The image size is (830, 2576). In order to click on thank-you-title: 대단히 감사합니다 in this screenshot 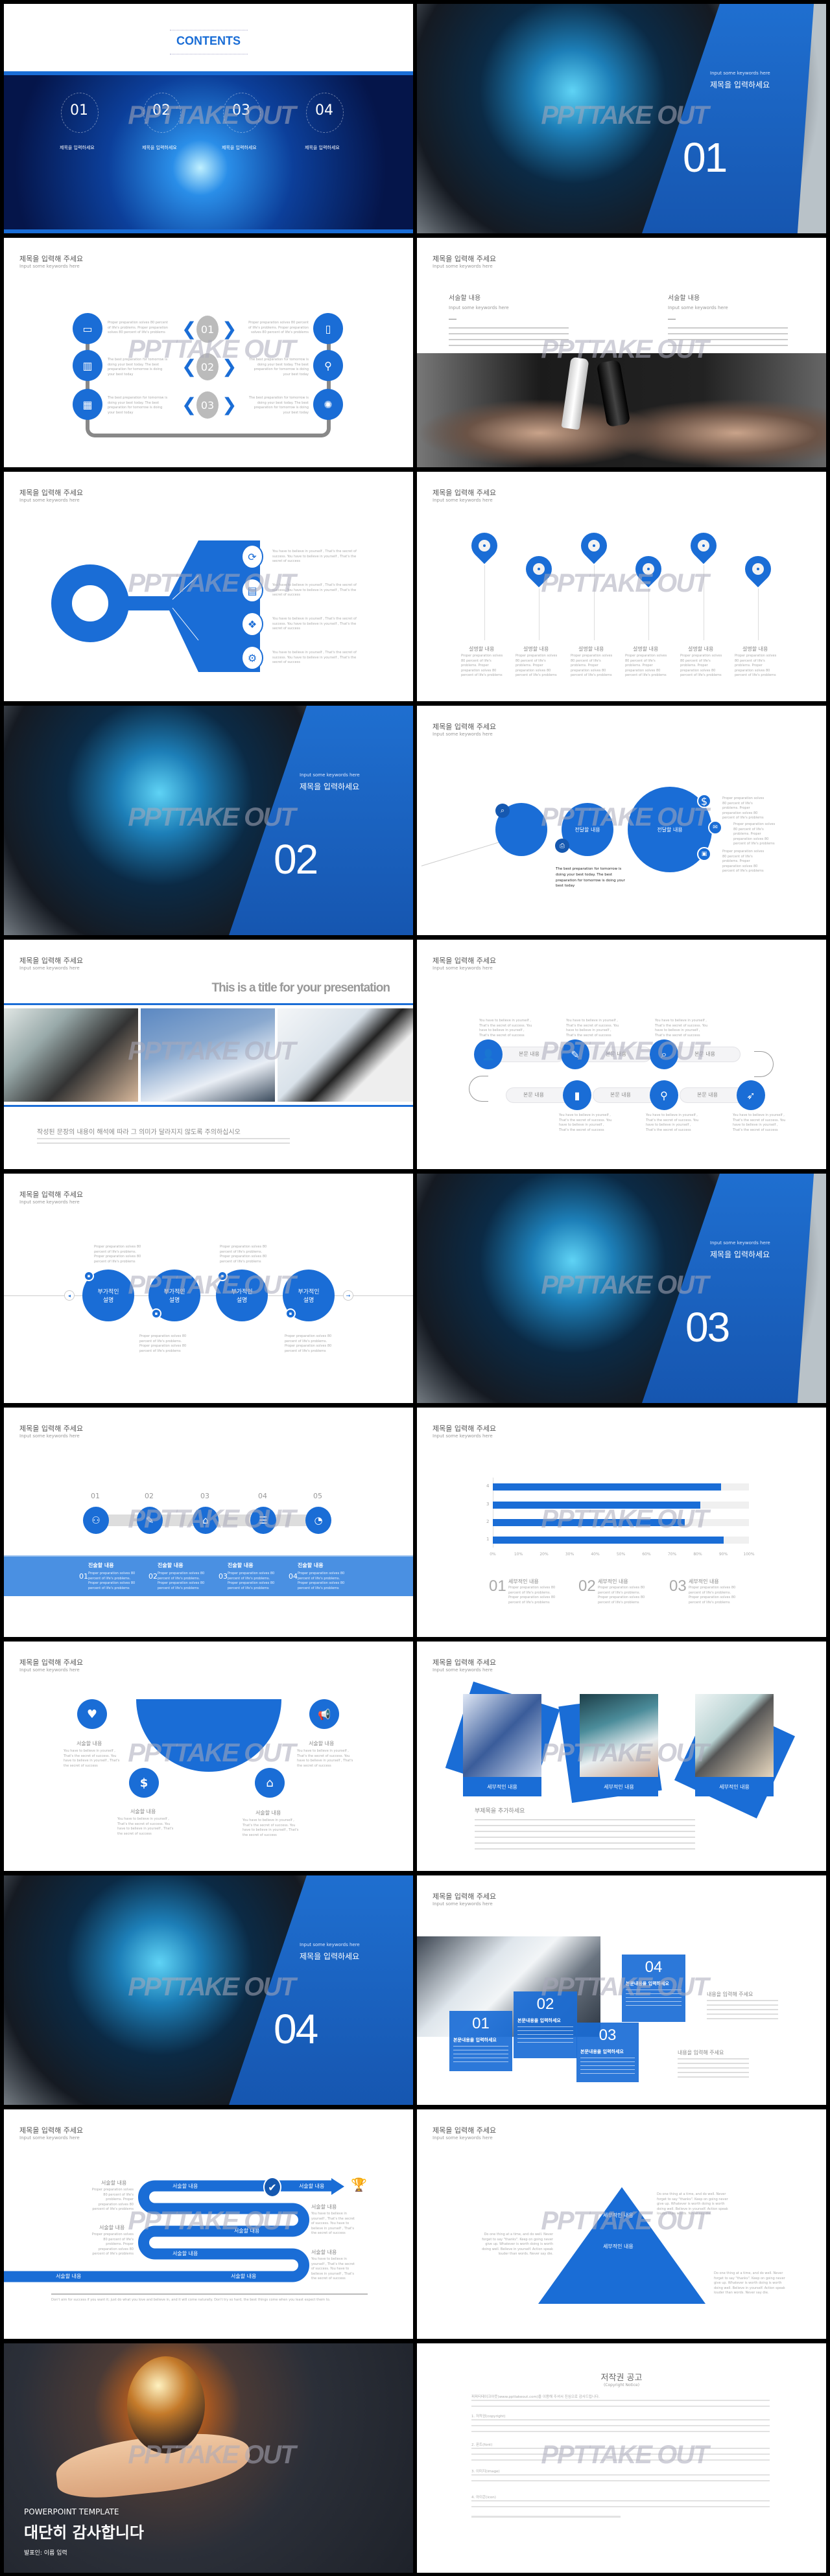, I will do `click(84, 2533)`.